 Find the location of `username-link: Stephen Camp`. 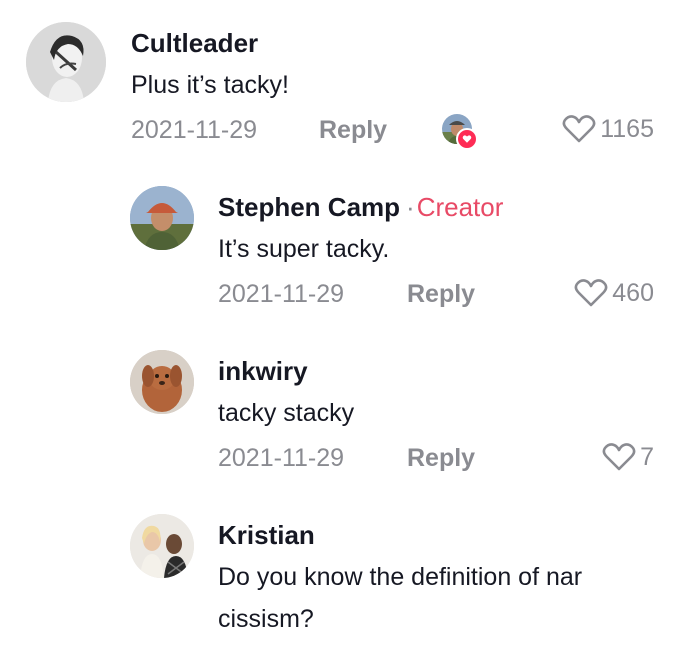

username-link: Stephen Camp is located at coordinates (309, 207).